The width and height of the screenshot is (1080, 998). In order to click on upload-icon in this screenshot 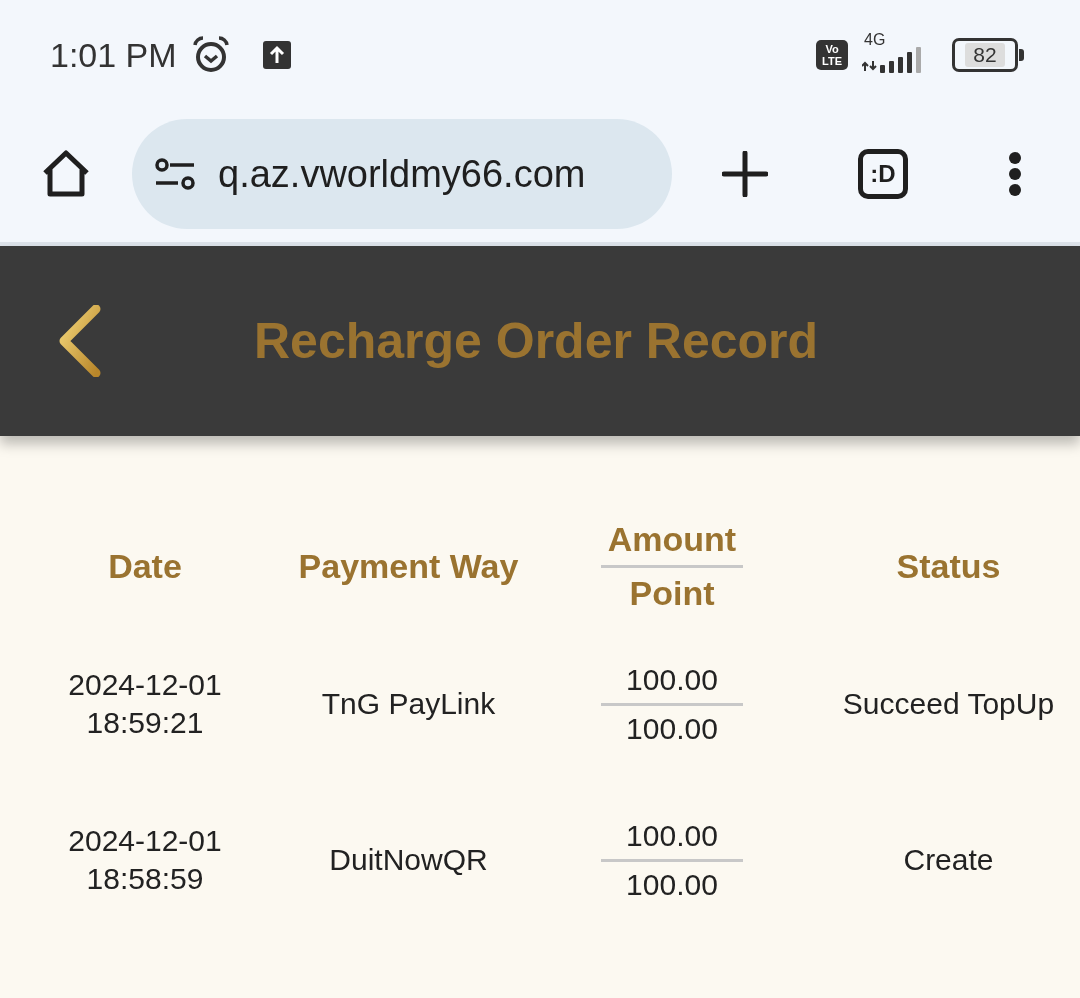, I will do `click(276, 55)`.